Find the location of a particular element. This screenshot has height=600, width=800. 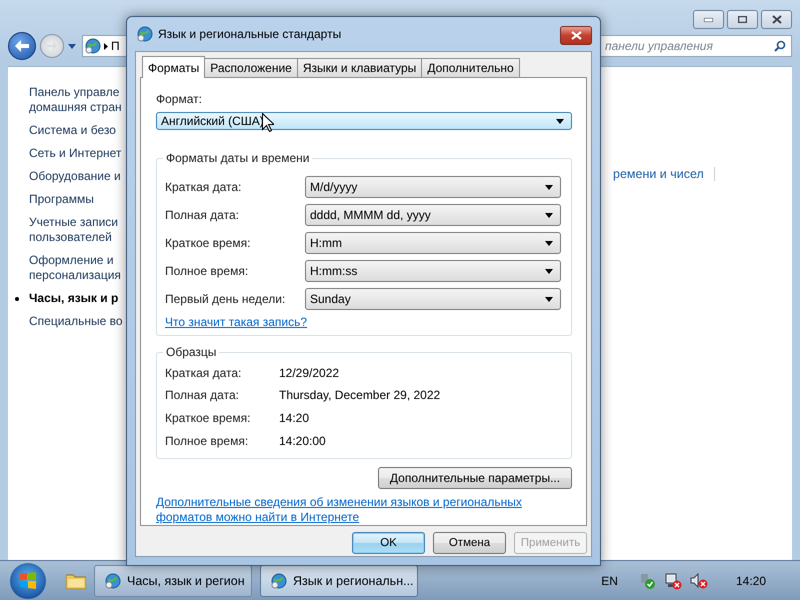

format-label: Формат: is located at coordinates (179, 99).